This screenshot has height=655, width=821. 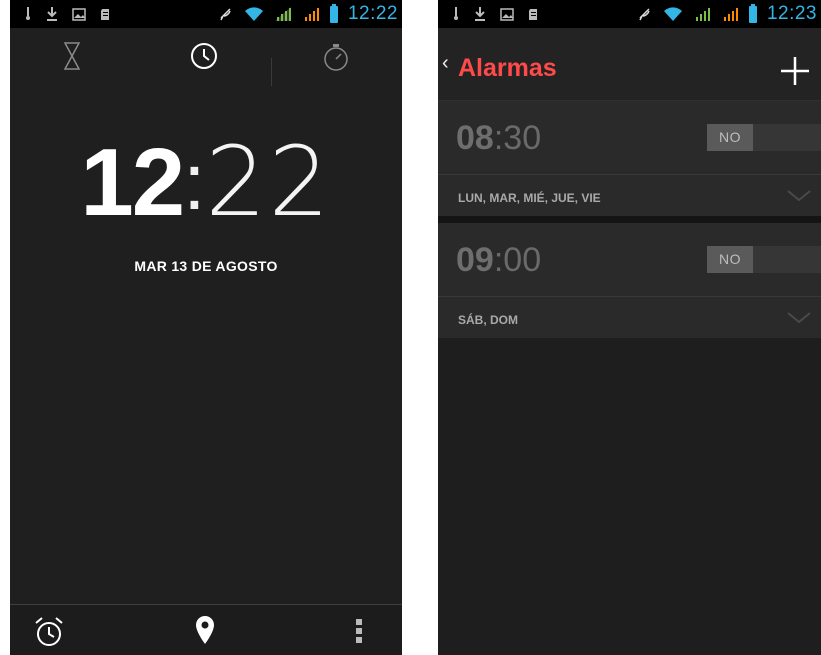 I want to click on status-time: 12:23, so click(x=791, y=13).